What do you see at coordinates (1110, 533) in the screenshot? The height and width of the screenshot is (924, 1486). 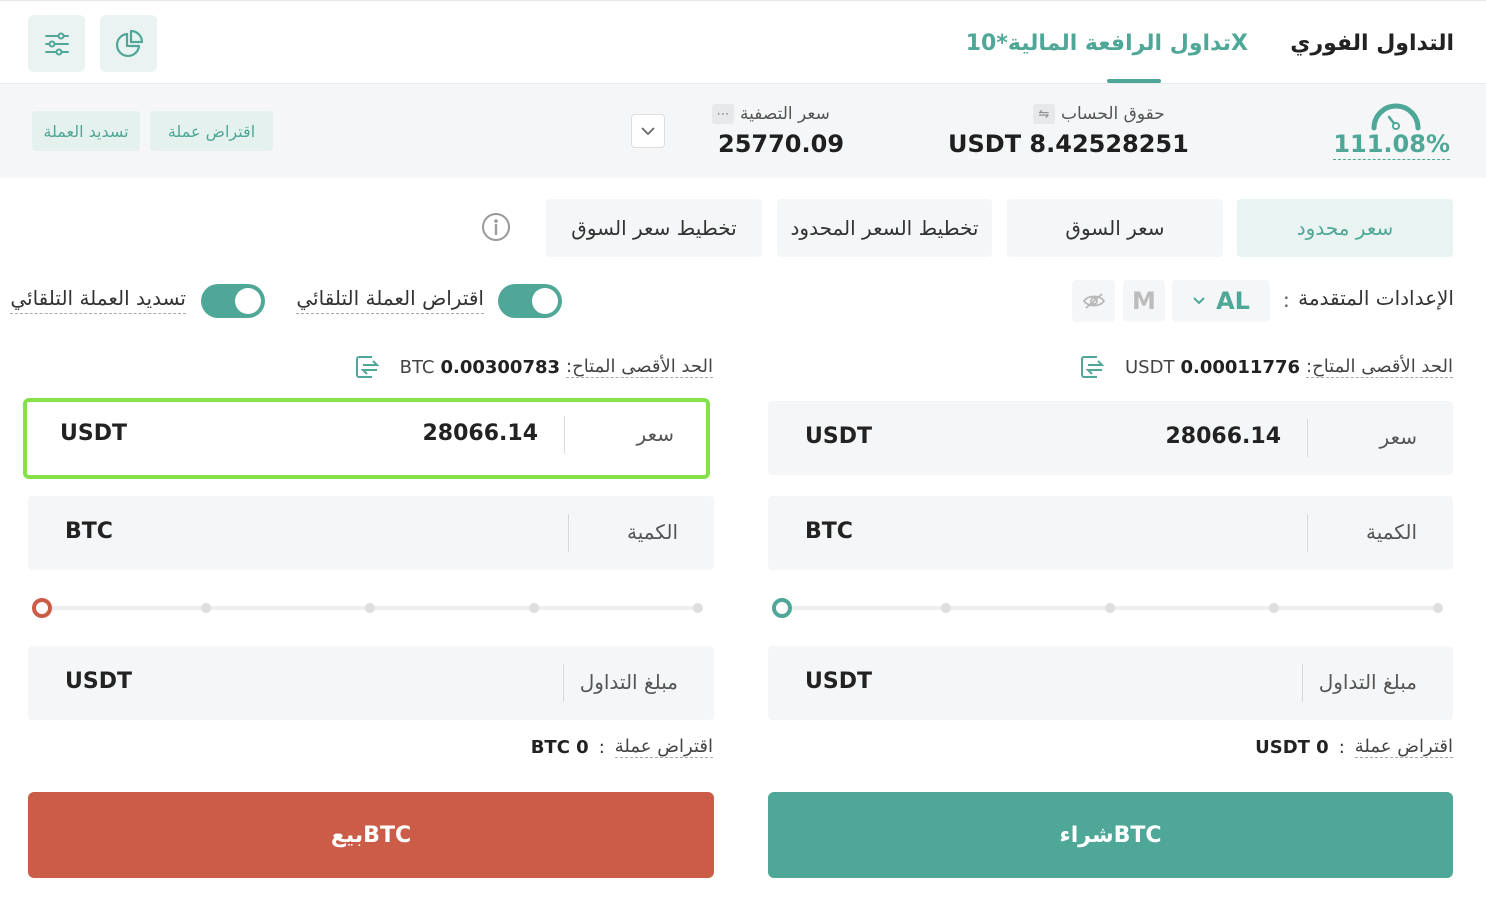 I see `buy-quantity-input: BTC الكمية` at bounding box center [1110, 533].